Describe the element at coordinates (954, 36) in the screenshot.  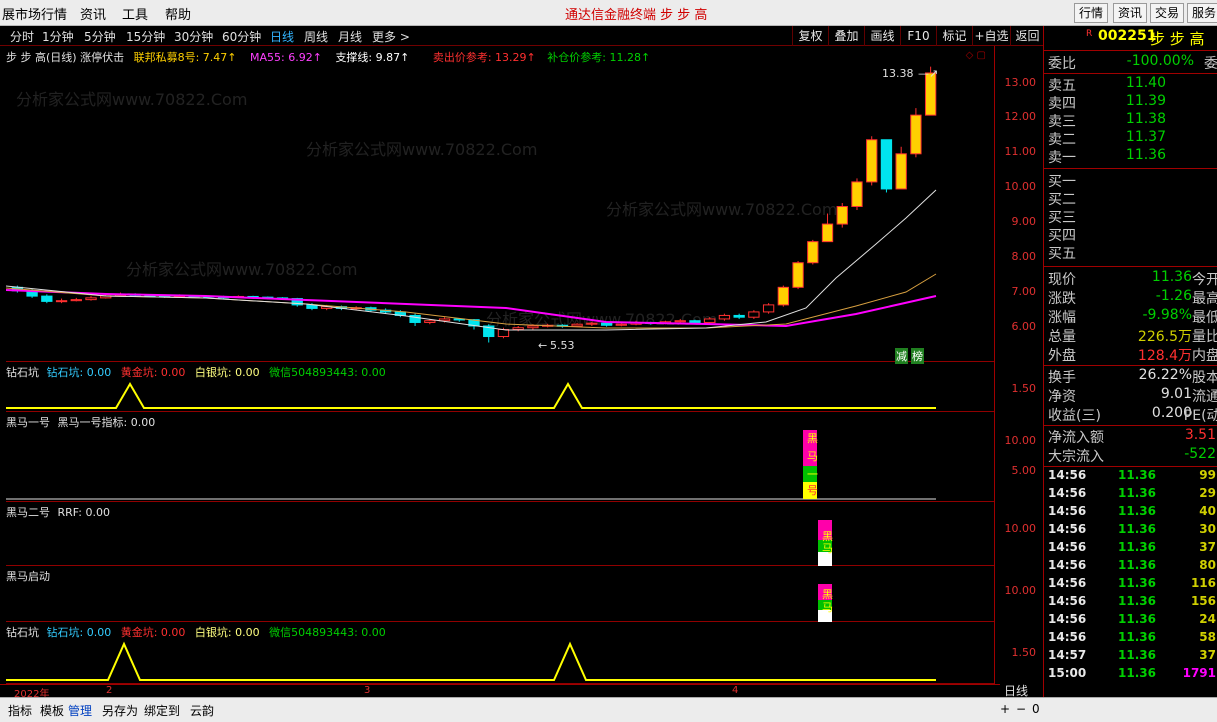
I see `mark-button: 标记` at that location.